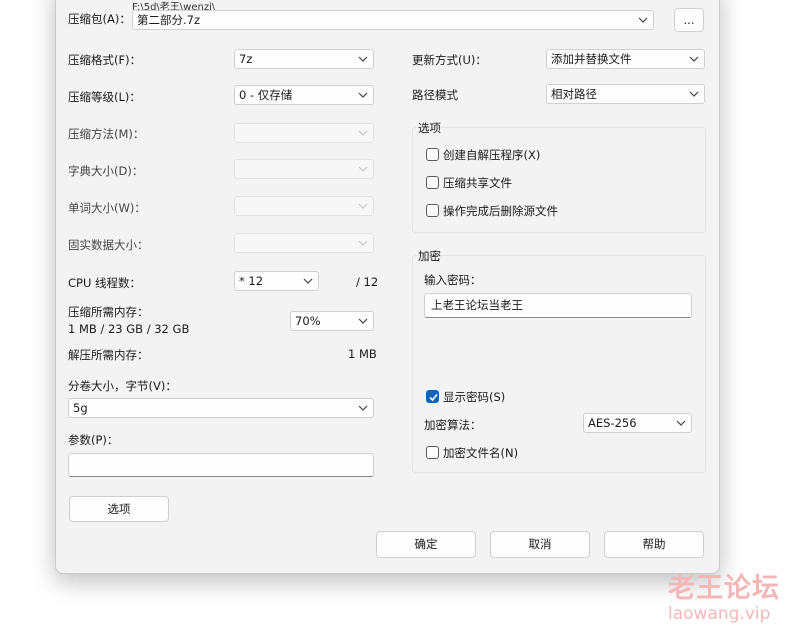 The width and height of the screenshot is (800, 632). Describe the element at coordinates (332, 321) in the screenshot. I see `mem-usage-select: 70%` at that location.